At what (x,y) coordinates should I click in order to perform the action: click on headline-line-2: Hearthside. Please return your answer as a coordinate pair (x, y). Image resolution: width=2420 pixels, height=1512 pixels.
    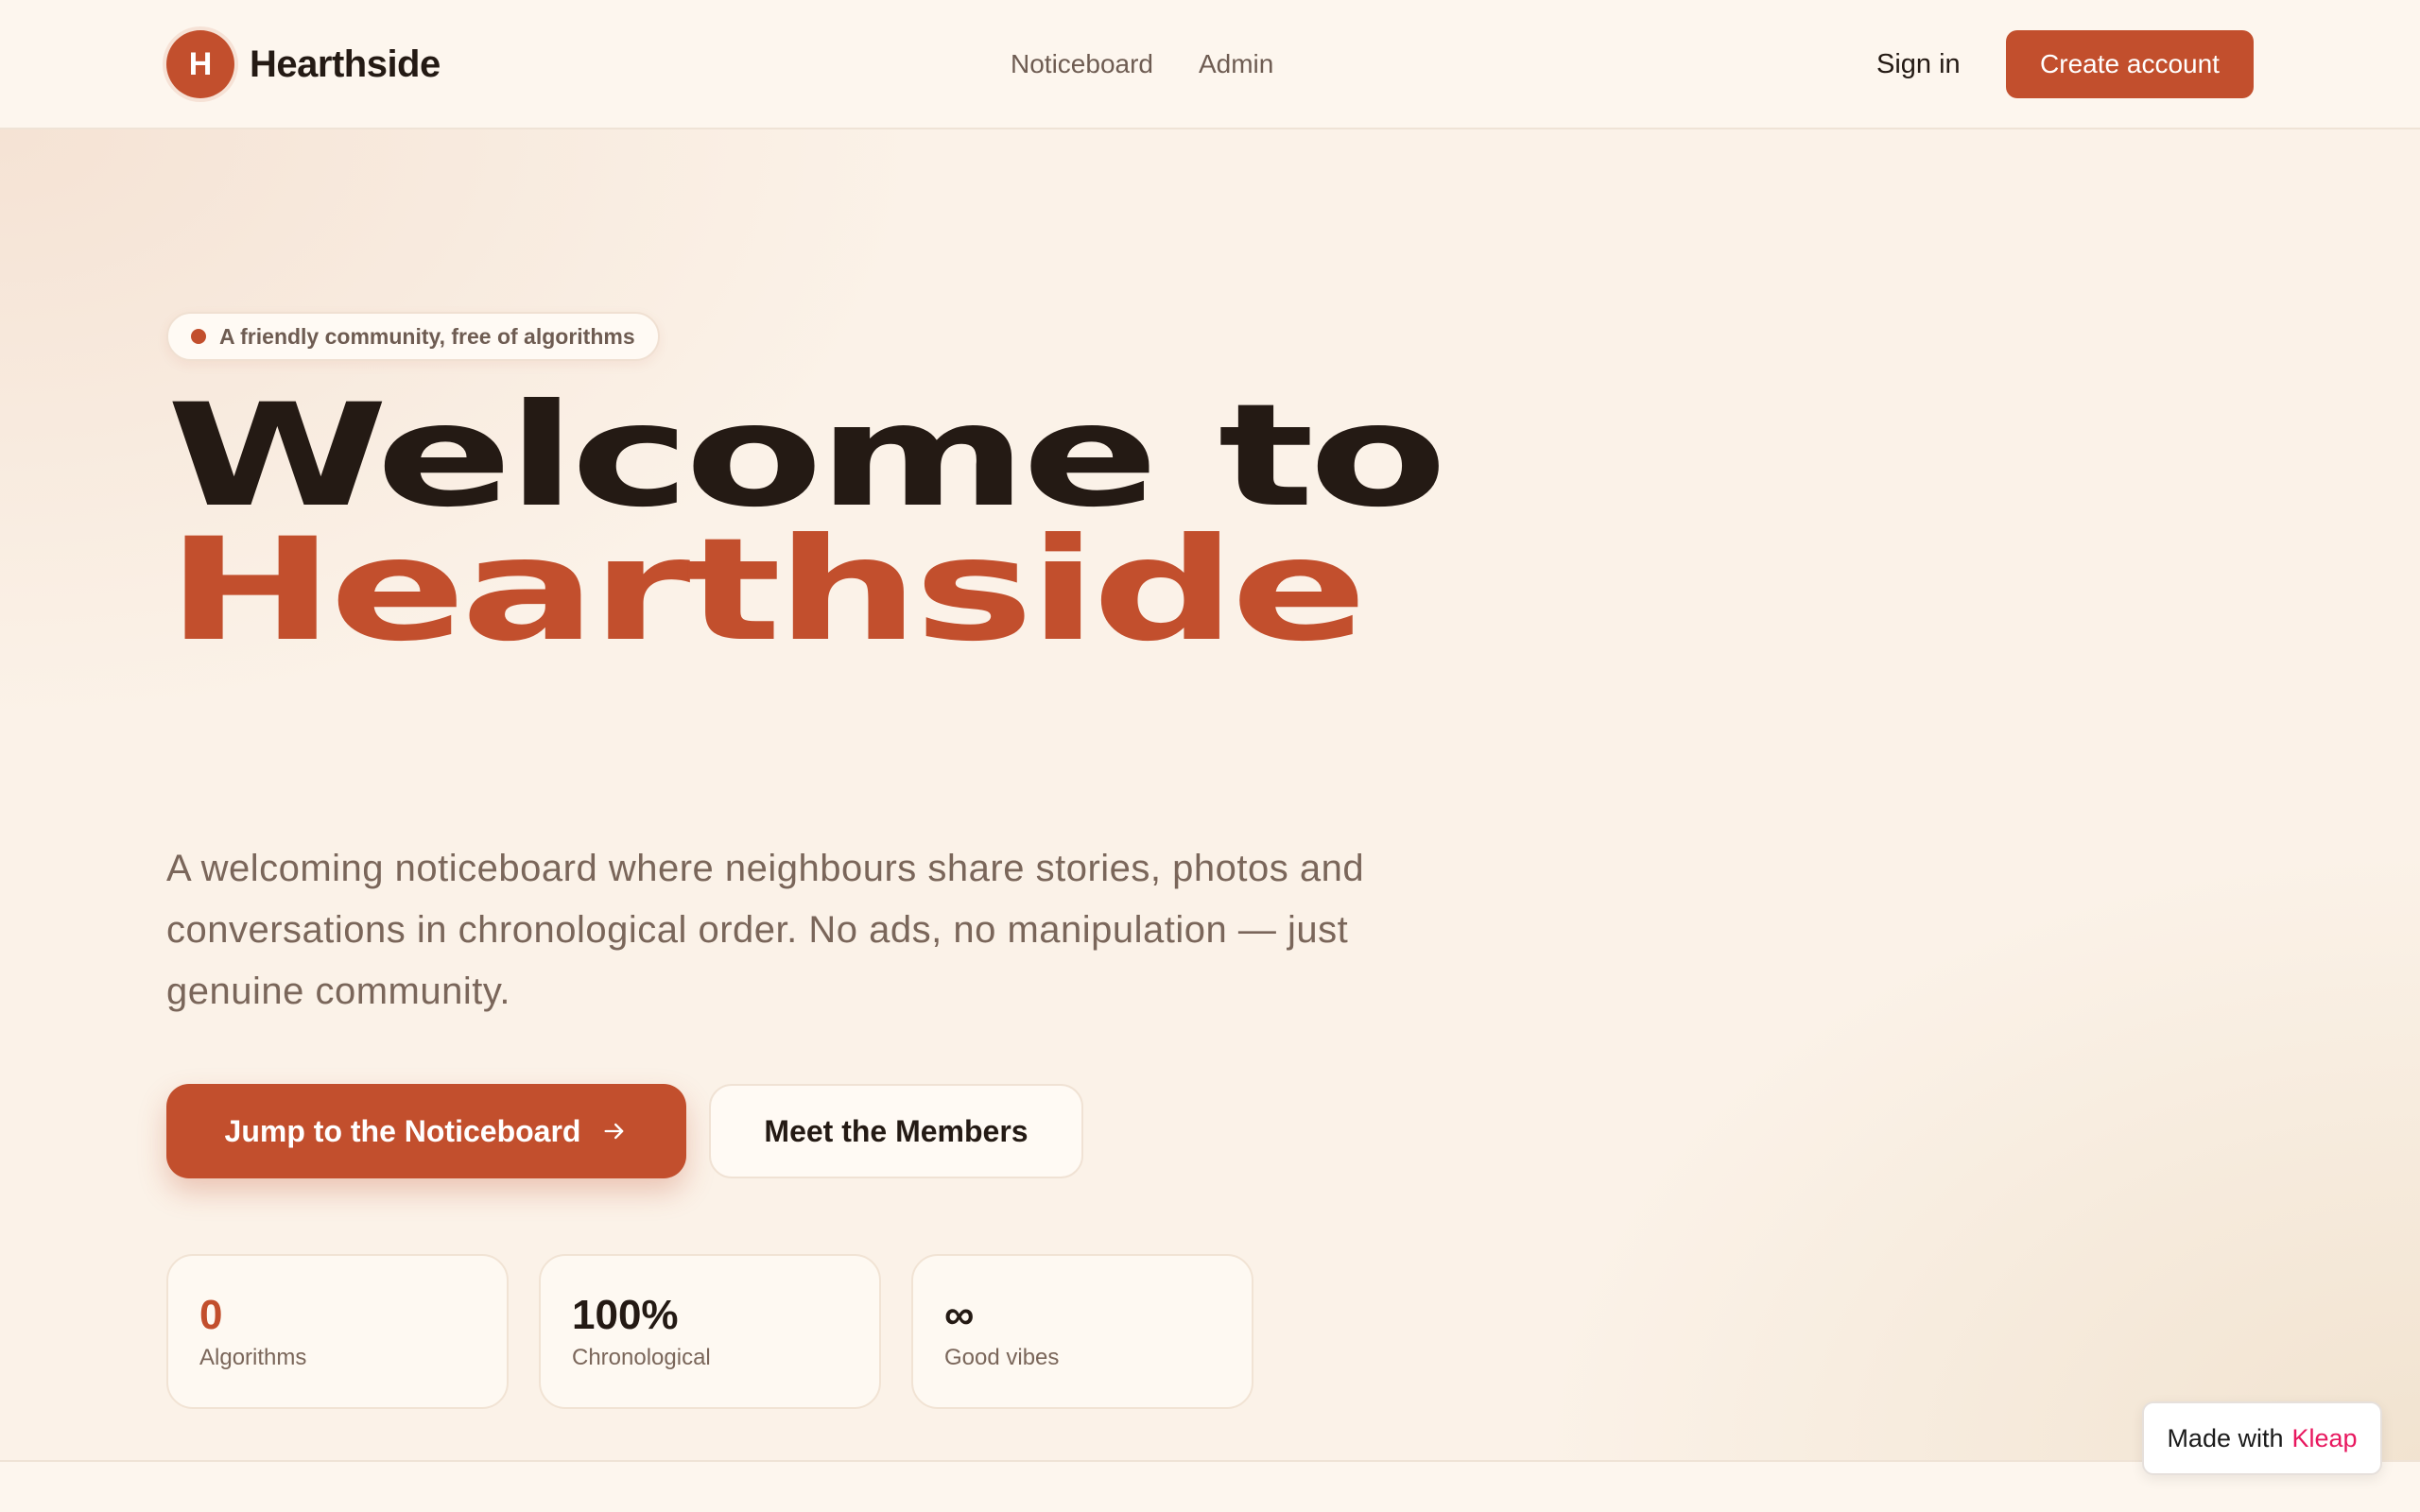
    Looking at the image, I should click on (767, 590).